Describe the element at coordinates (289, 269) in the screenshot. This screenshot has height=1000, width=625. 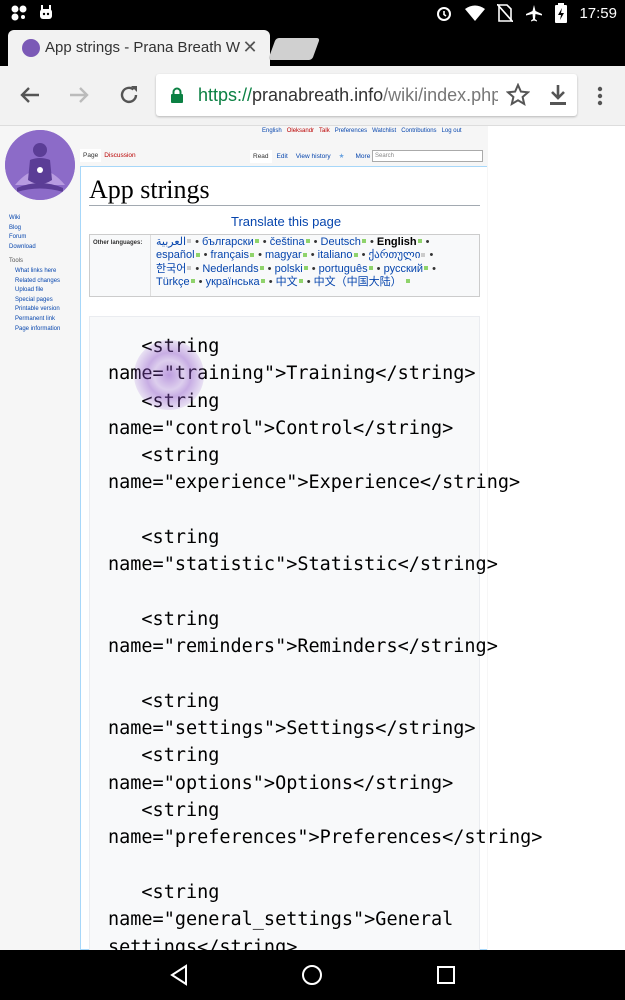
I see `language-link-polish: polski` at that location.